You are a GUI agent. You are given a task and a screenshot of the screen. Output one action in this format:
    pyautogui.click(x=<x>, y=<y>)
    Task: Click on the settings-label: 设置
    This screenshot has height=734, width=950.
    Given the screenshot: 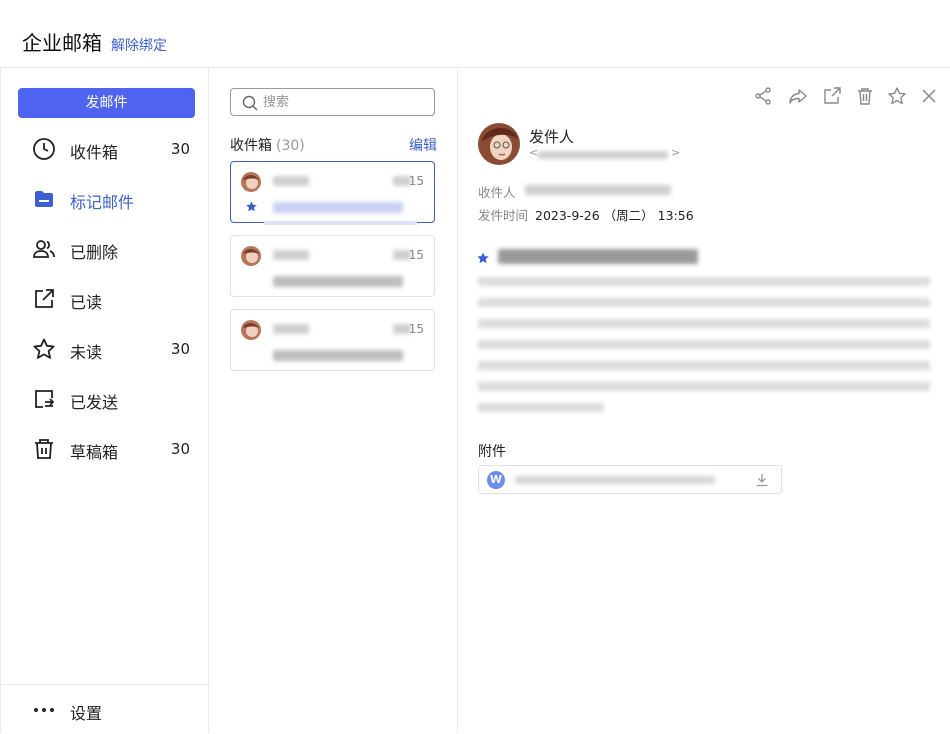 What is the action you would take?
    pyautogui.click(x=86, y=713)
    